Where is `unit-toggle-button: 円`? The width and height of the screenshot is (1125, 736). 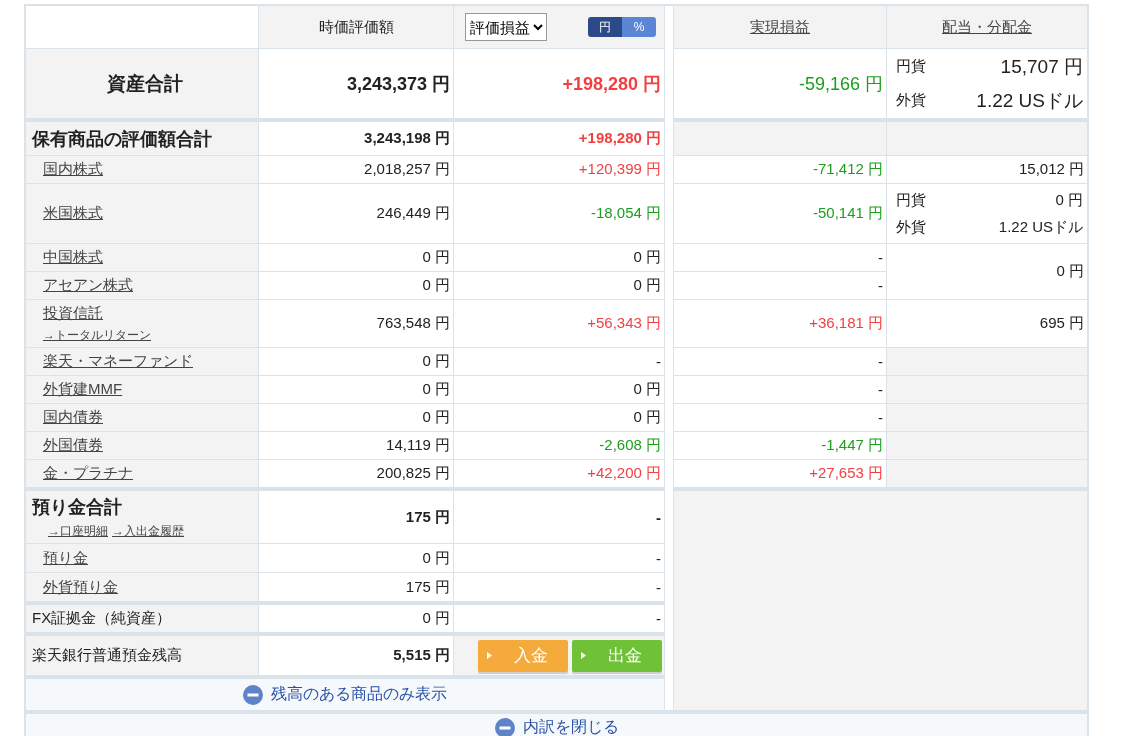
unit-toggle-button: 円 is located at coordinates (605, 27).